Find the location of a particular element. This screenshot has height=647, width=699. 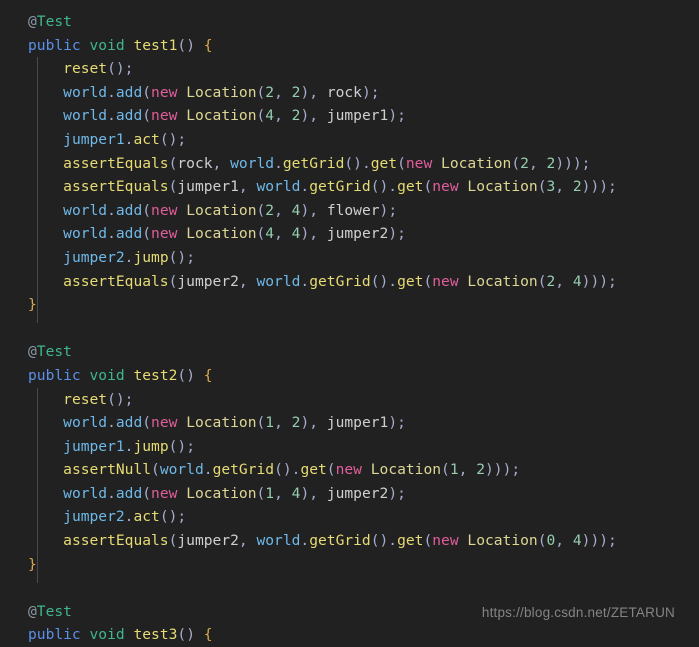

code-token: { is located at coordinates (208, 635).